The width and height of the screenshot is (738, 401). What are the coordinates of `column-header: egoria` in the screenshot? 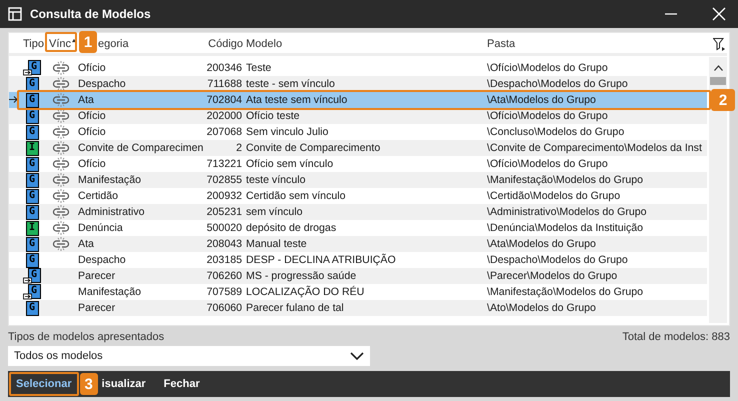 It's located at (151, 44).